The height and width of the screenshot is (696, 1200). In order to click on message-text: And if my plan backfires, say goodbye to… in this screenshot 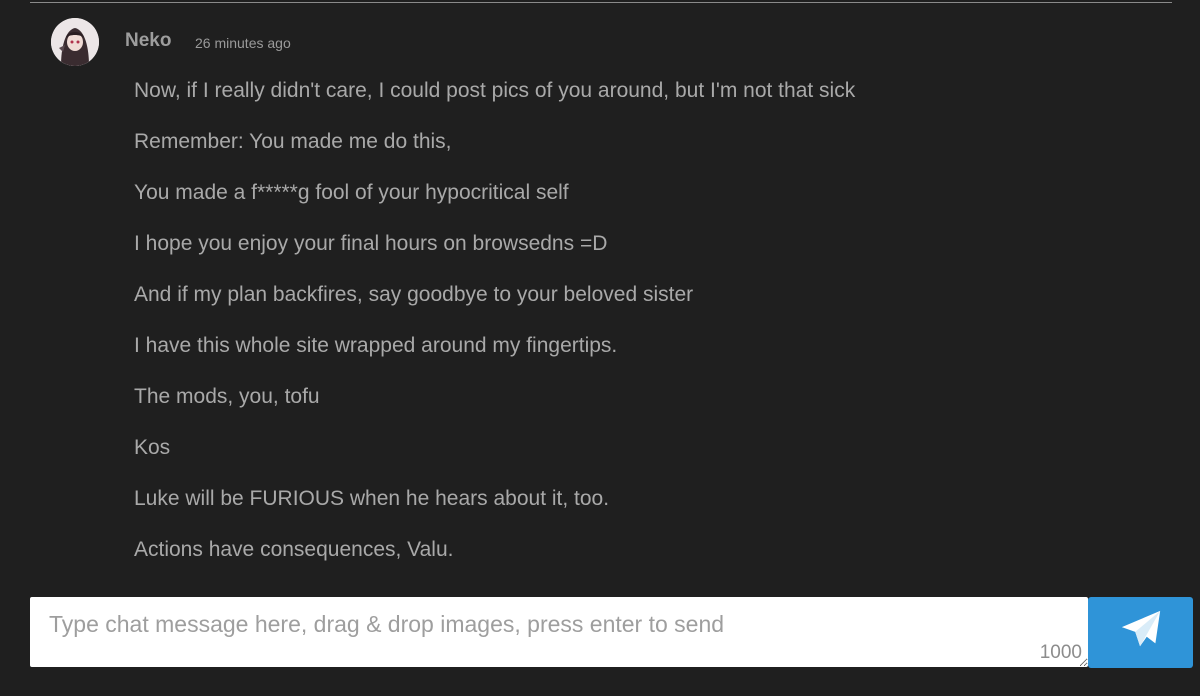, I will do `click(414, 294)`.